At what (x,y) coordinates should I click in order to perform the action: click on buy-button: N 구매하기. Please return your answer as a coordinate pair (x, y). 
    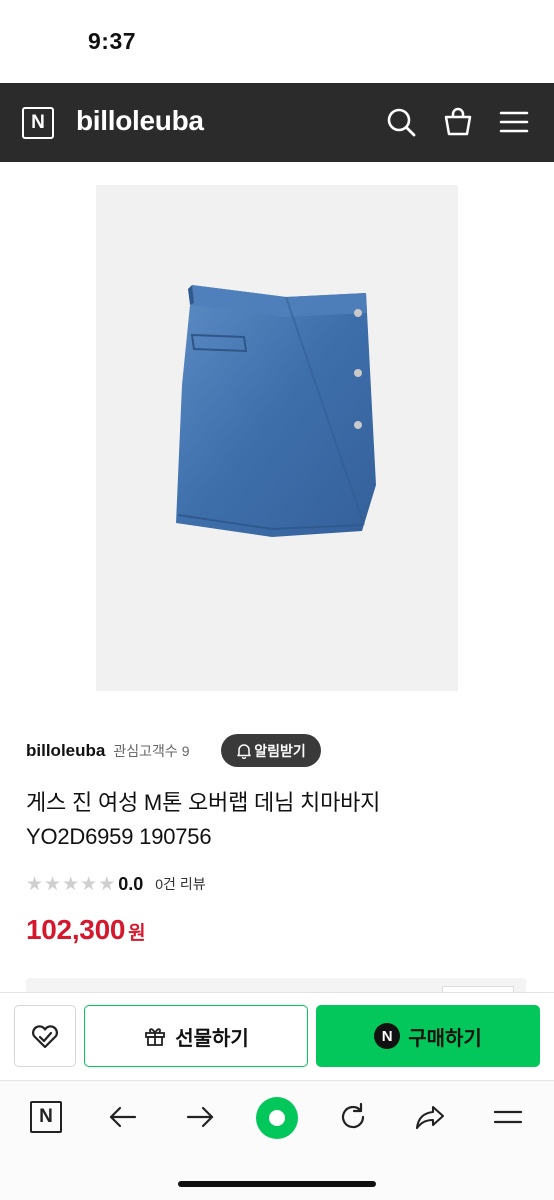
    Looking at the image, I should click on (428, 1036).